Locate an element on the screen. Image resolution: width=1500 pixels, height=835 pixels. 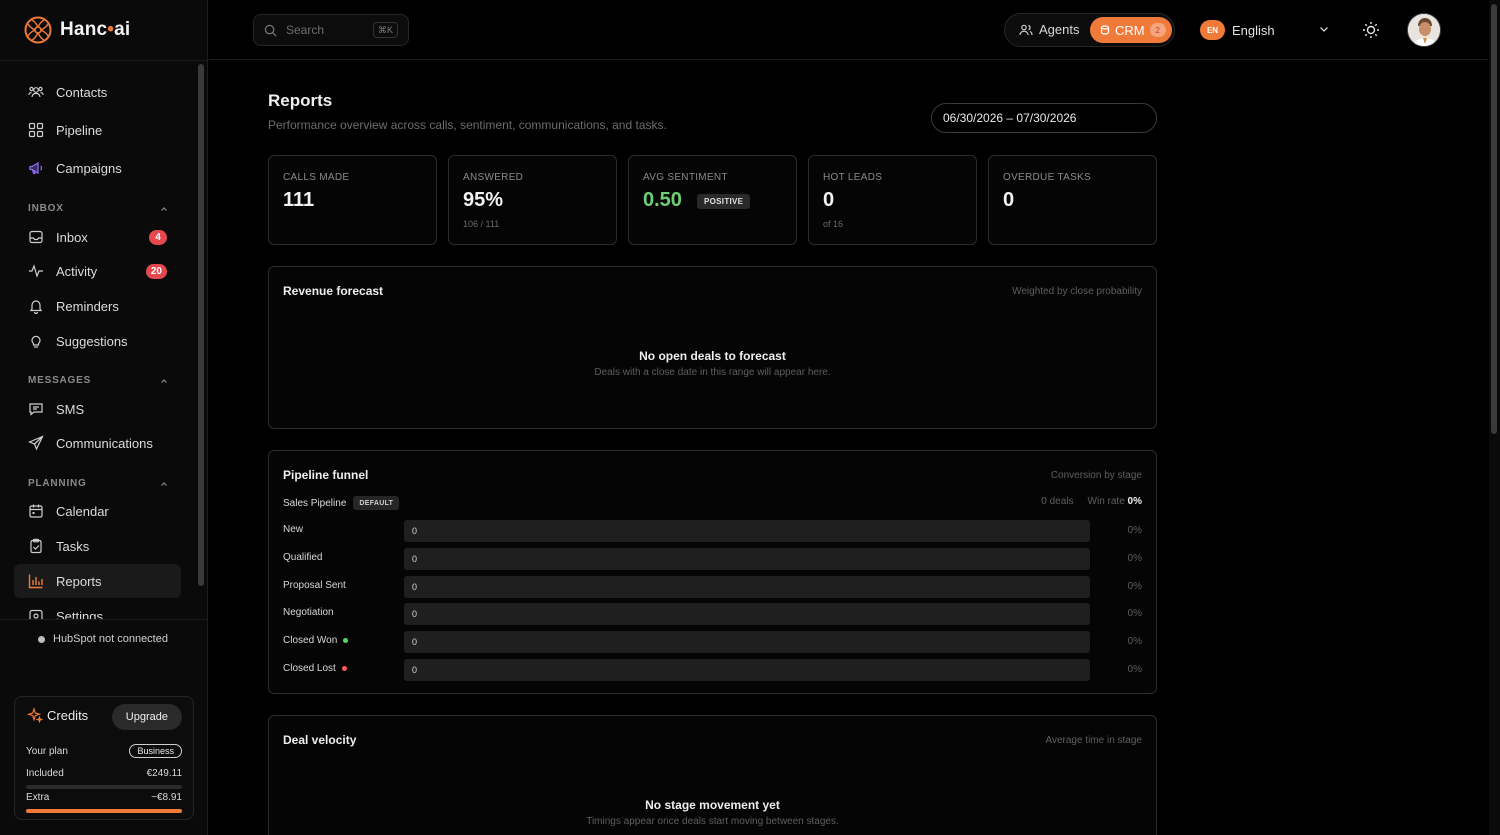
sidebar-item-reminders: Reminders is located at coordinates (97, 306).